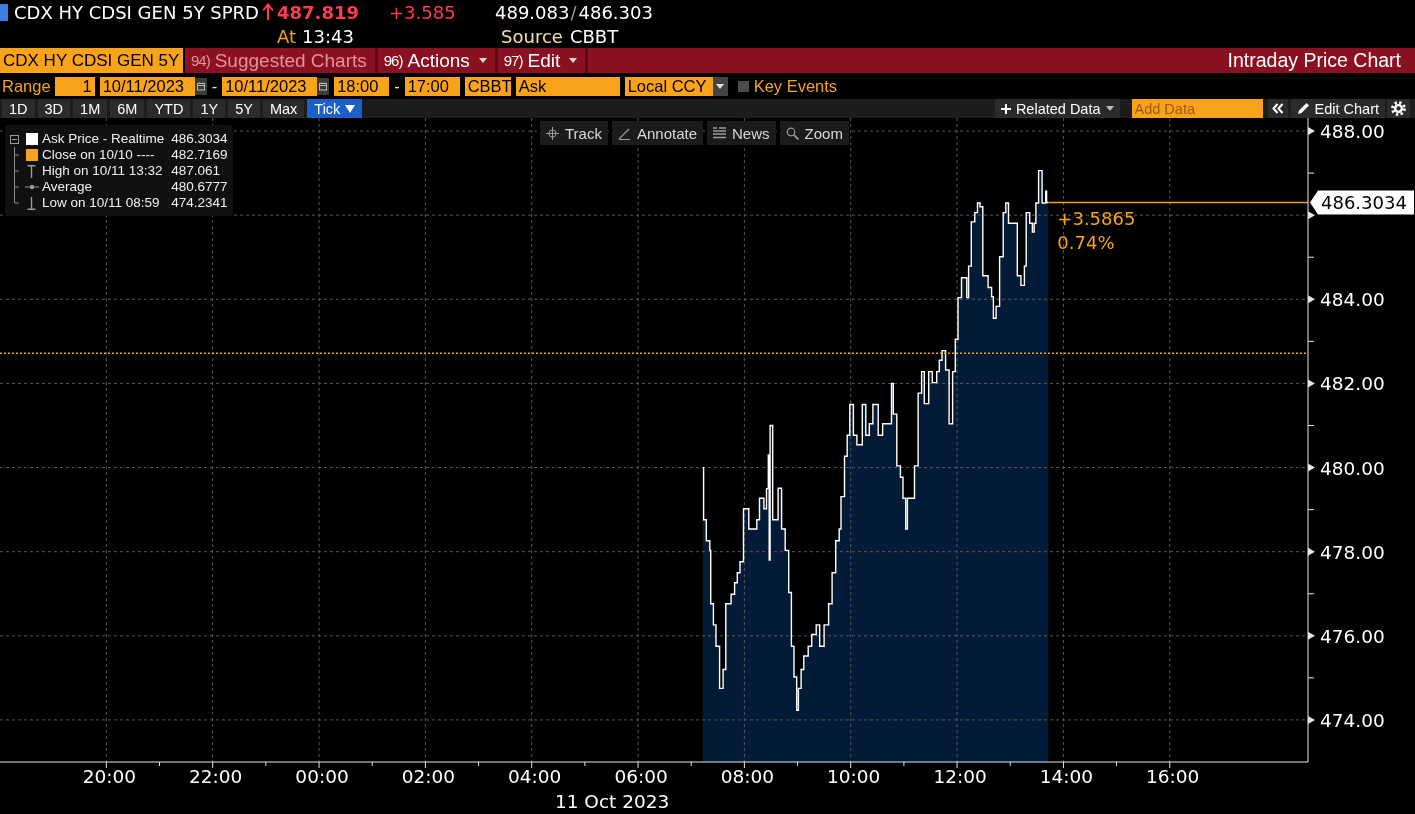 Image resolution: width=1415 pixels, height=814 pixels. What do you see at coordinates (322, 776) in the screenshot?
I see `x-axis-label: 00:00` at bounding box center [322, 776].